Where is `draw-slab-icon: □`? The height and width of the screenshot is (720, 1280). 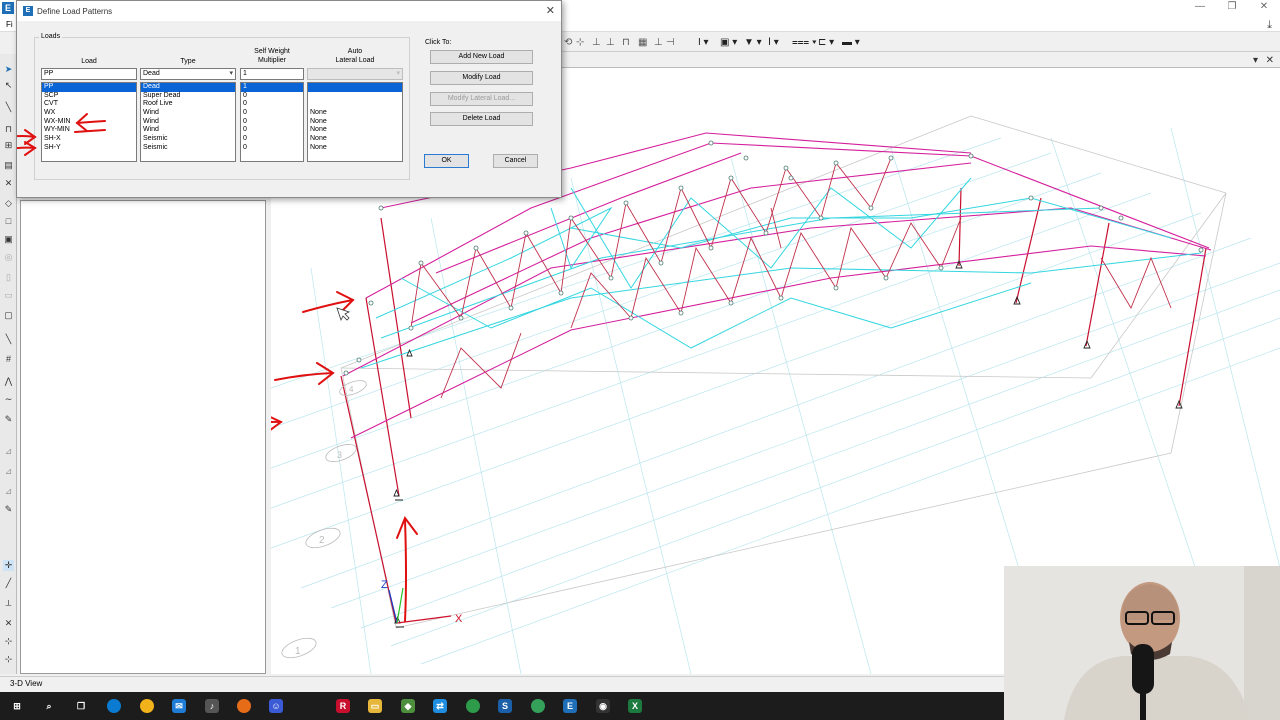
draw-slab-icon: □ is located at coordinates (8, 221).